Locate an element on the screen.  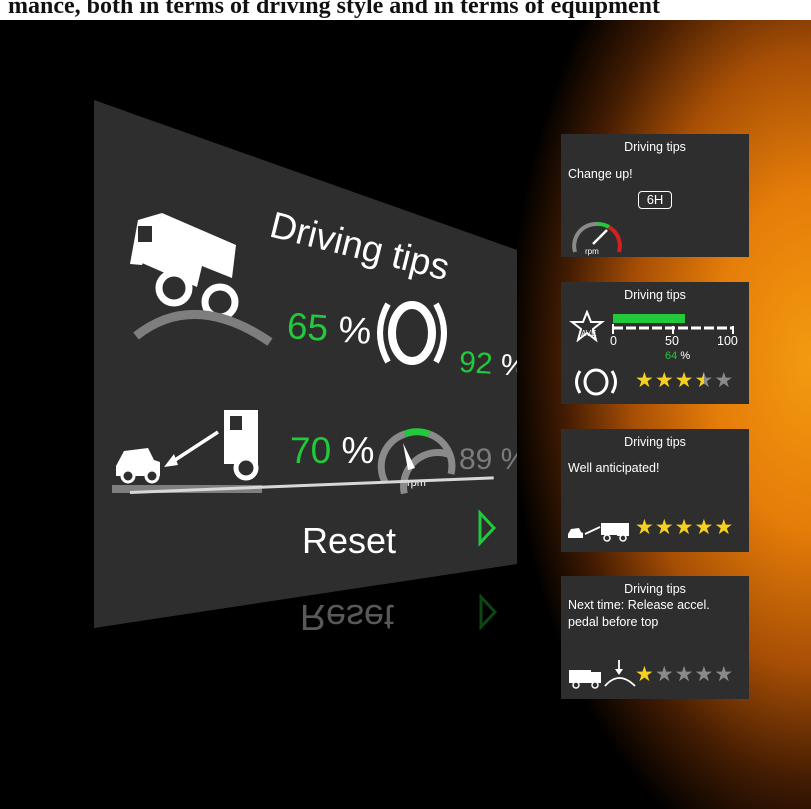
truck-on-hill-icon is located at coordinates (201, 279).